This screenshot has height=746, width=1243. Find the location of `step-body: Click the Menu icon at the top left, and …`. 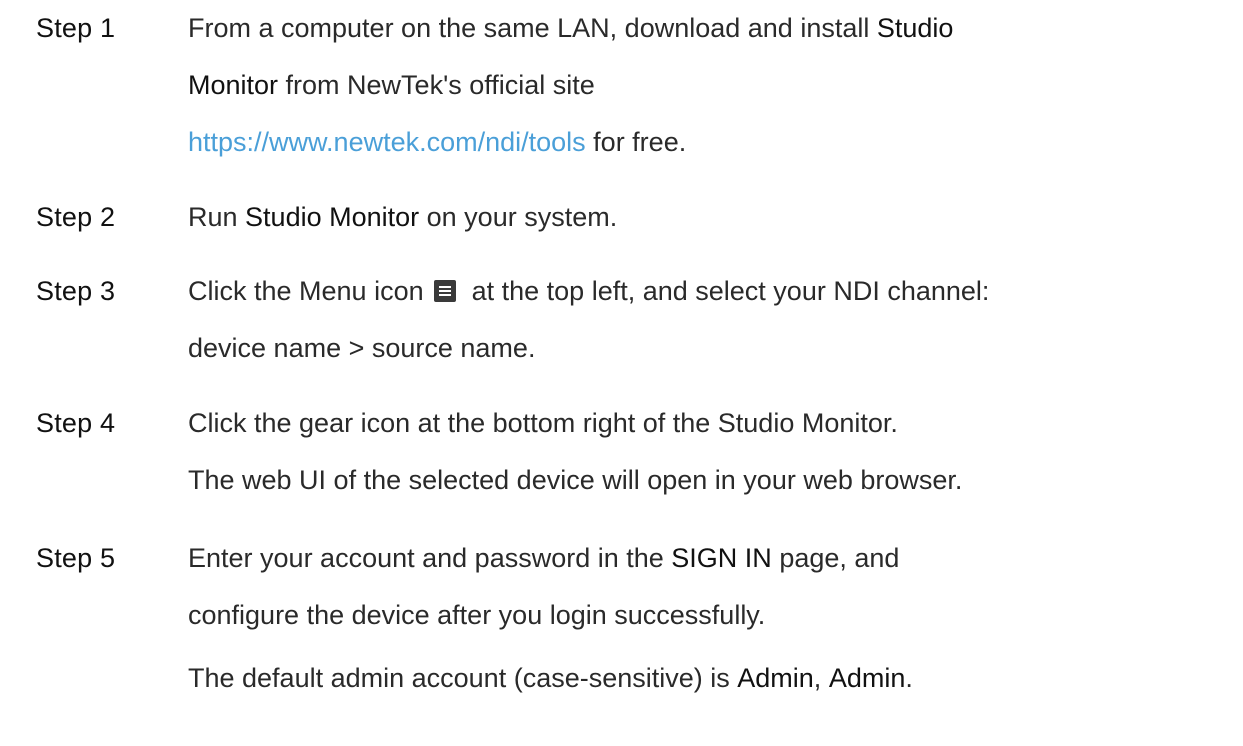

step-body: Click the Menu icon at the top left, and … is located at coordinates (708, 320).